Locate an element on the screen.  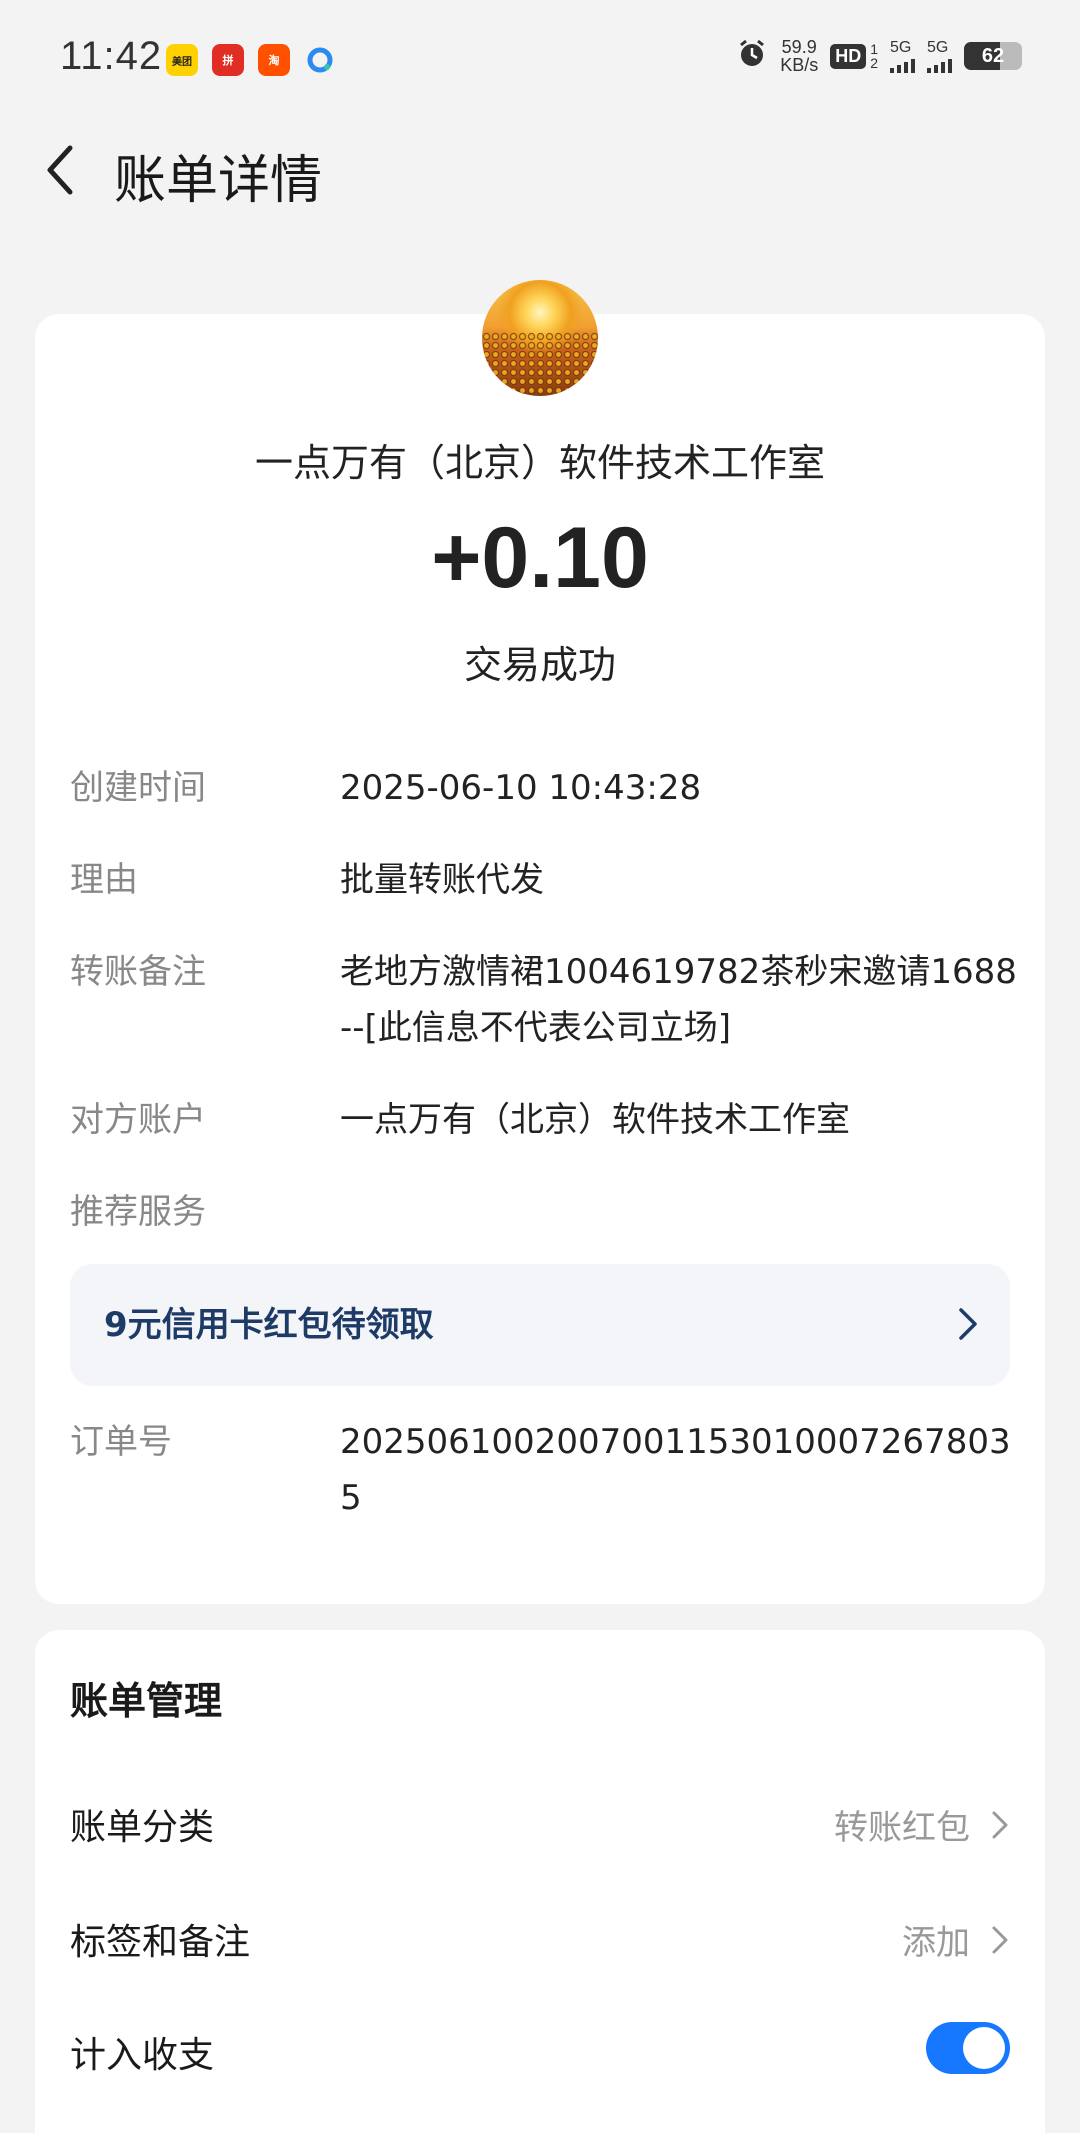
back-button is located at coordinates (60, 170).